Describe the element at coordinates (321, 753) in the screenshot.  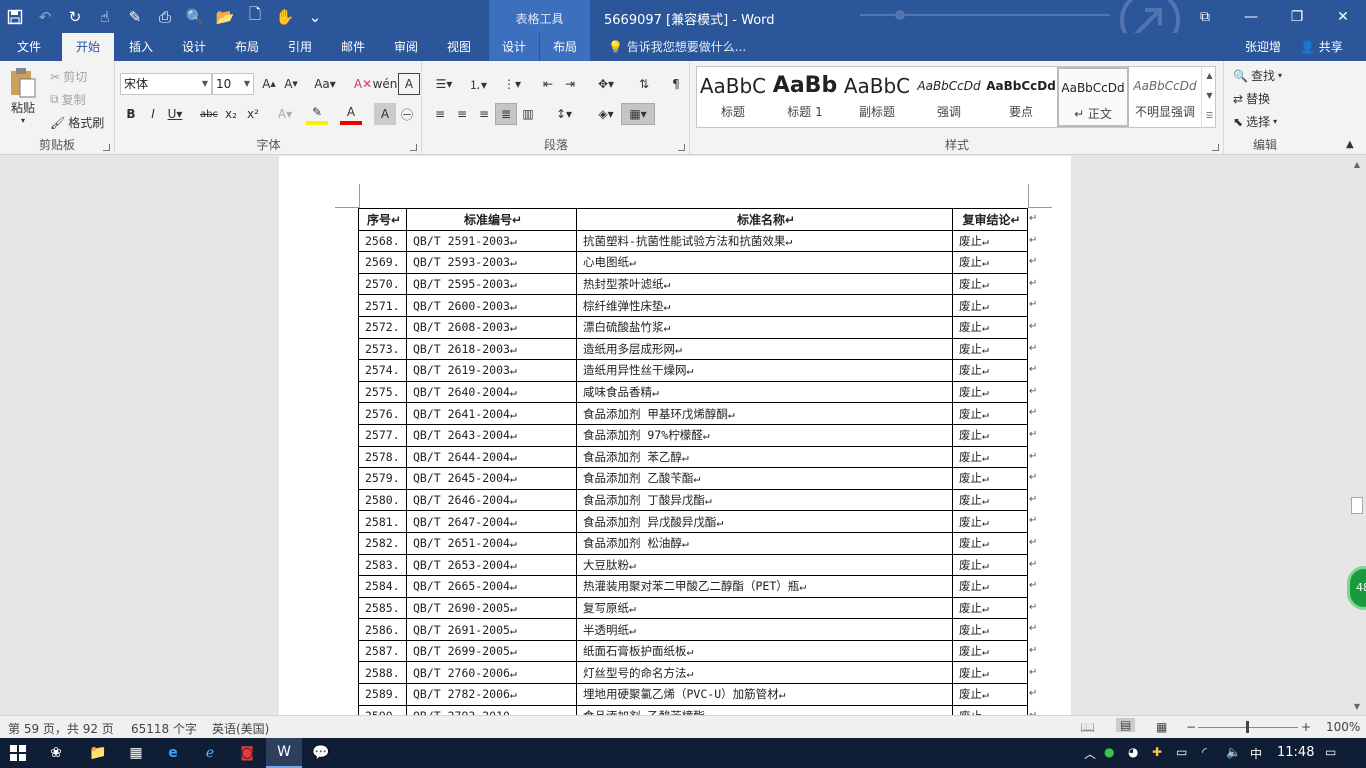
I see `wechat-icon: 💬` at that location.